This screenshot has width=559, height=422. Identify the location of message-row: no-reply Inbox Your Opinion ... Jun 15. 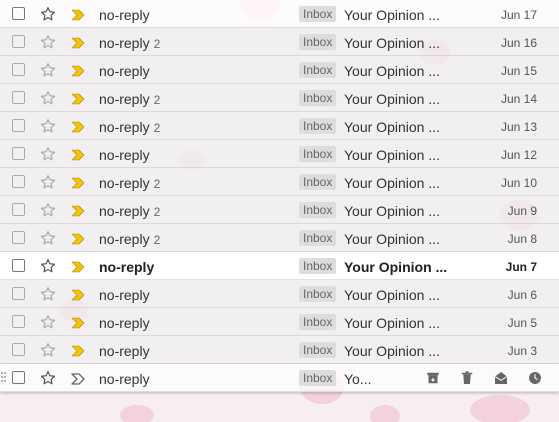
(279, 70).